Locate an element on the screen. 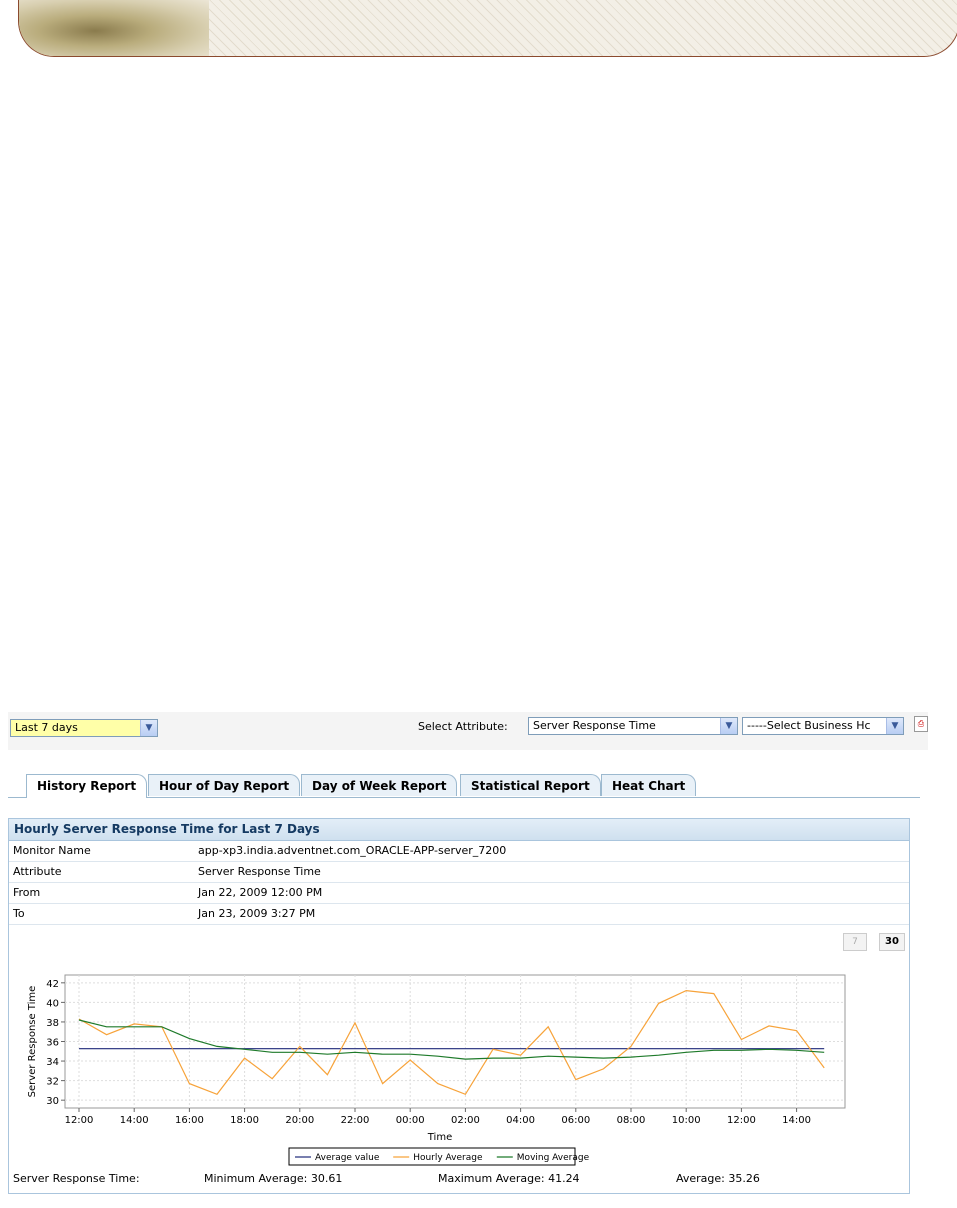 The height and width of the screenshot is (1208, 957). info-key: To is located at coordinates (19, 913).